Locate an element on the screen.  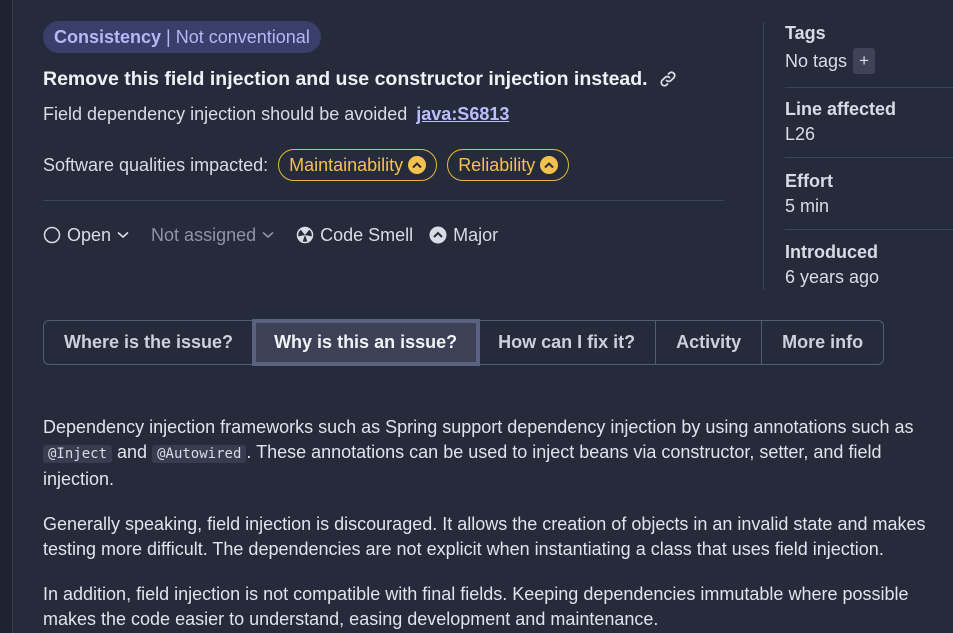
inline-code: @Inject is located at coordinates (78, 454).